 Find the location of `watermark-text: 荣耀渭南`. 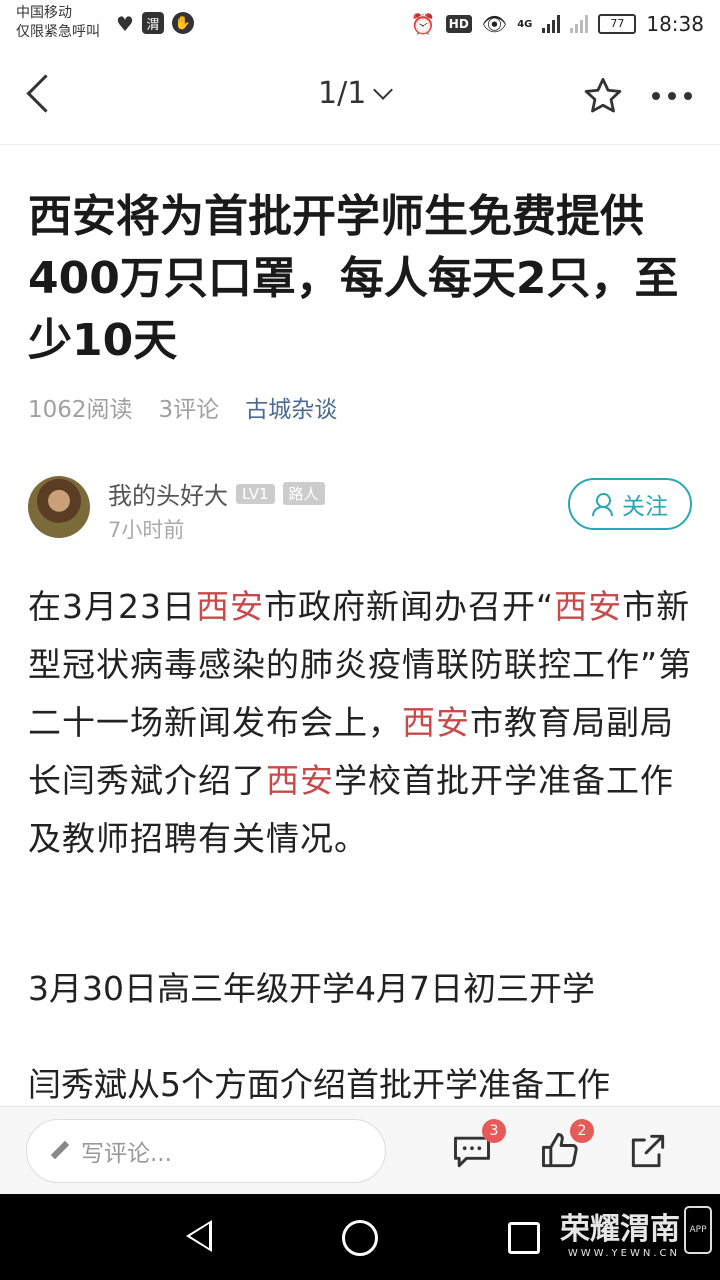

watermark-text: 荣耀渭南 is located at coordinates (620, 1229).